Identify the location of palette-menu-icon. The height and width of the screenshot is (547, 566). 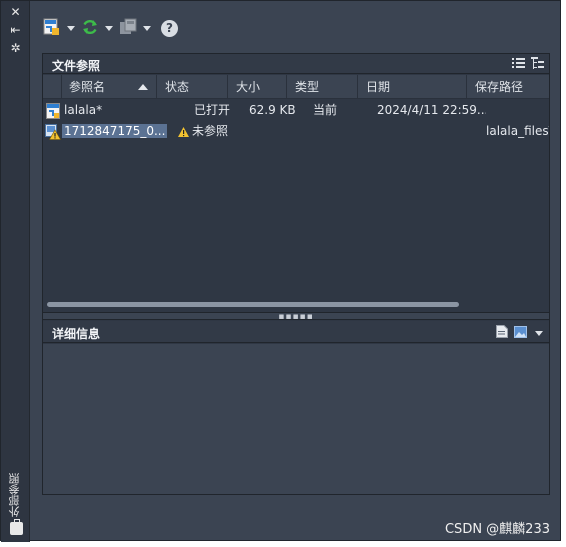
(16, 527).